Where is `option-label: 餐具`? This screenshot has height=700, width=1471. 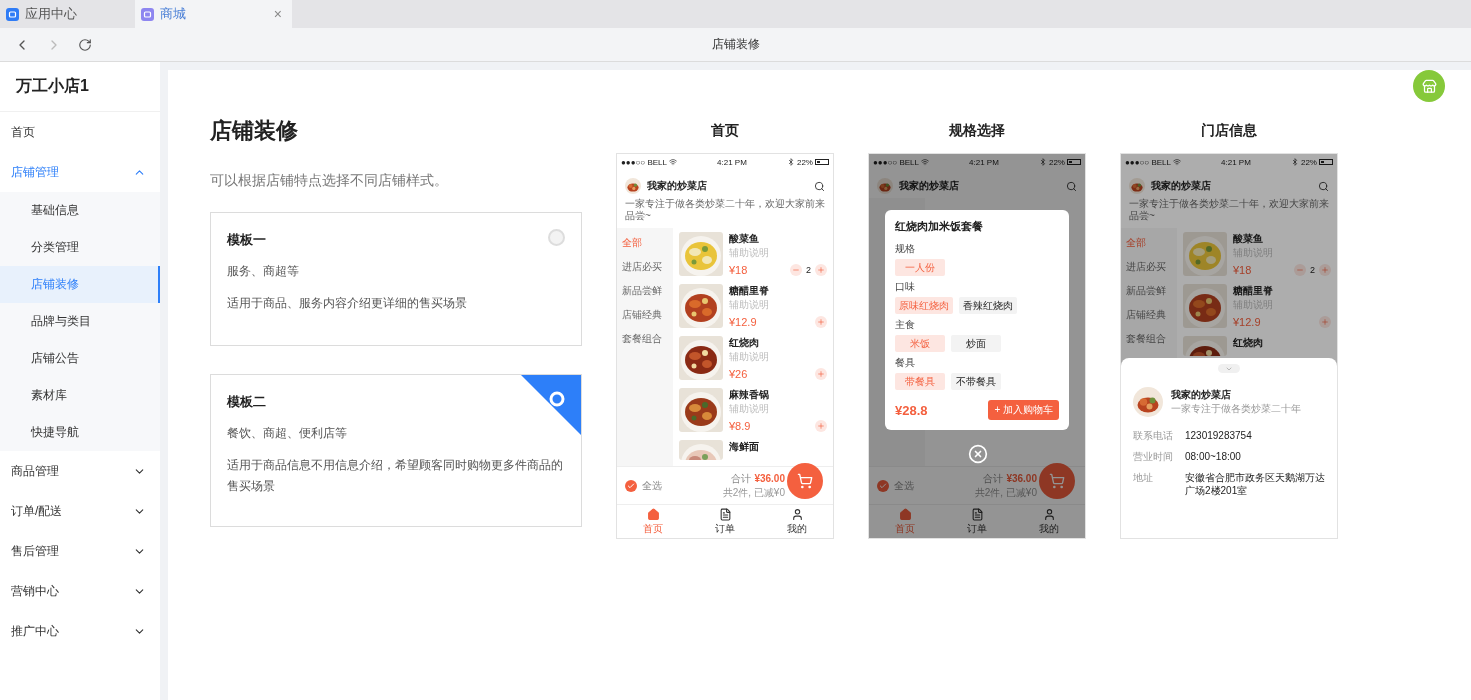 option-label: 餐具 is located at coordinates (905, 363).